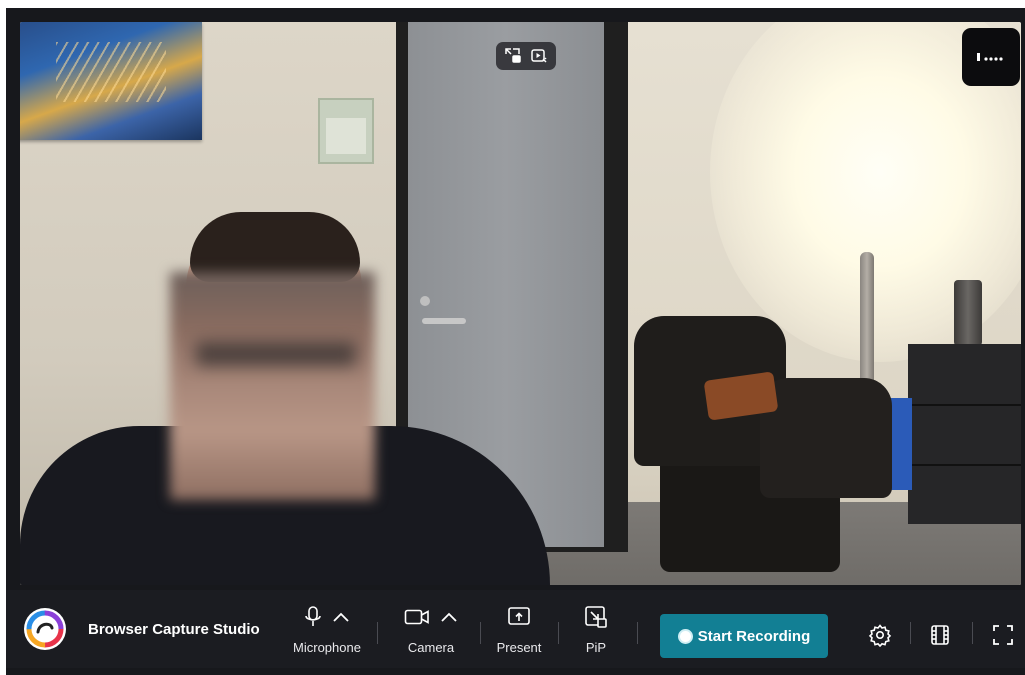 Image resolution: width=1025 pixels, height=675 pixels. What do you see at coordinates (45, 629) in the screenshot?
I see `app-logo-icon` at bounding box center [45, 629].